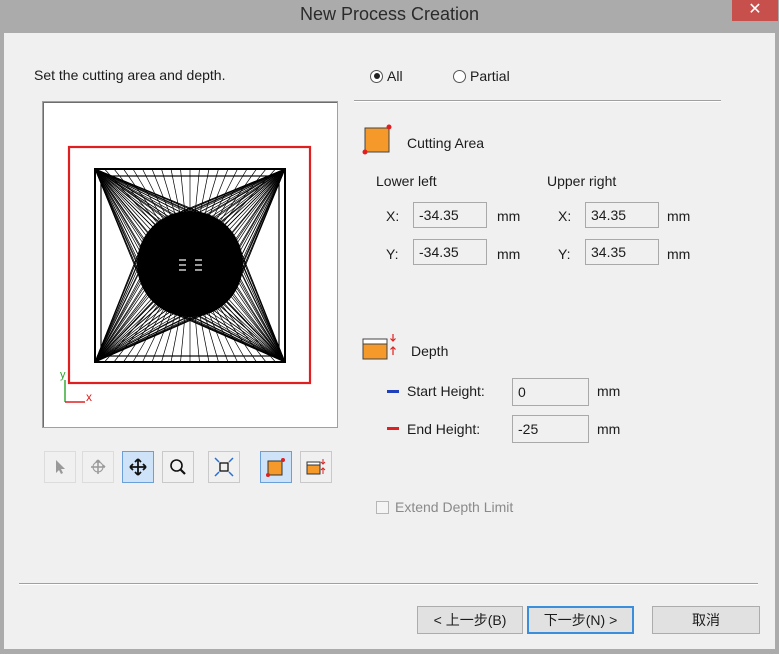 This screenshot has width=779, height=654. What do you see at coordinates (609, 391) in the screenshot?
I see `start-height-unit: mm` at bounding box center [609, 391].